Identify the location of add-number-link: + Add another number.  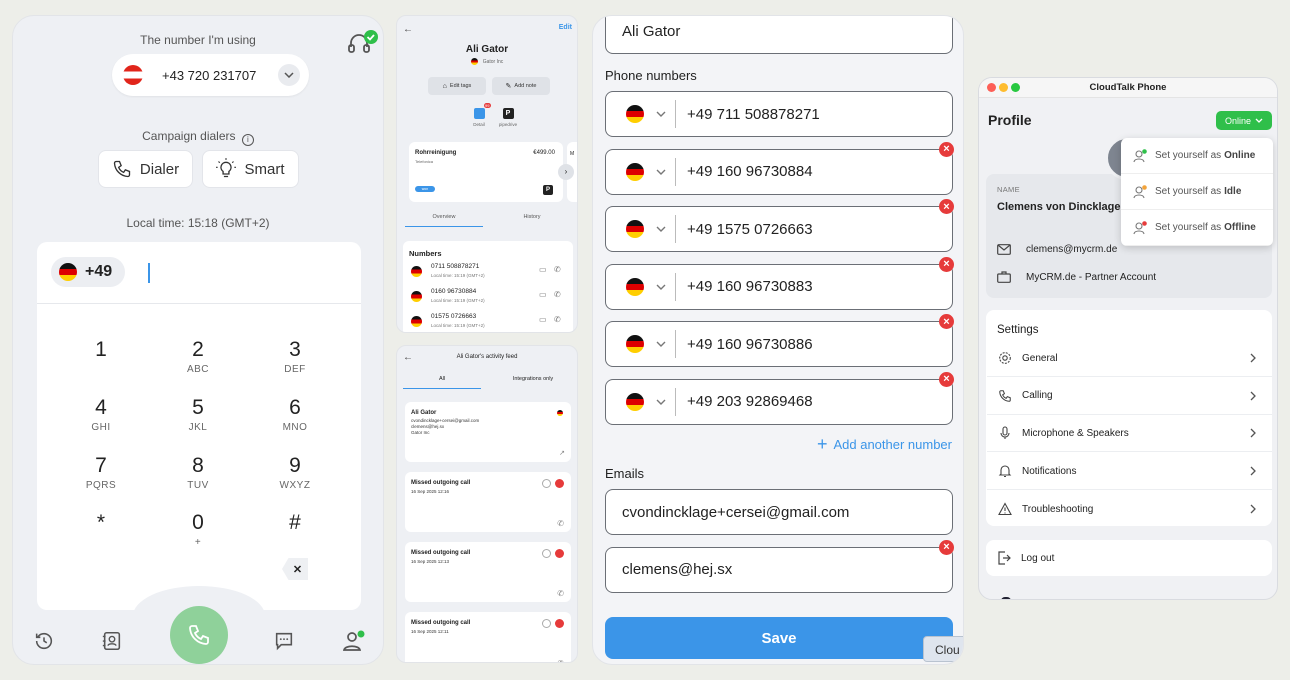
(884, 444).